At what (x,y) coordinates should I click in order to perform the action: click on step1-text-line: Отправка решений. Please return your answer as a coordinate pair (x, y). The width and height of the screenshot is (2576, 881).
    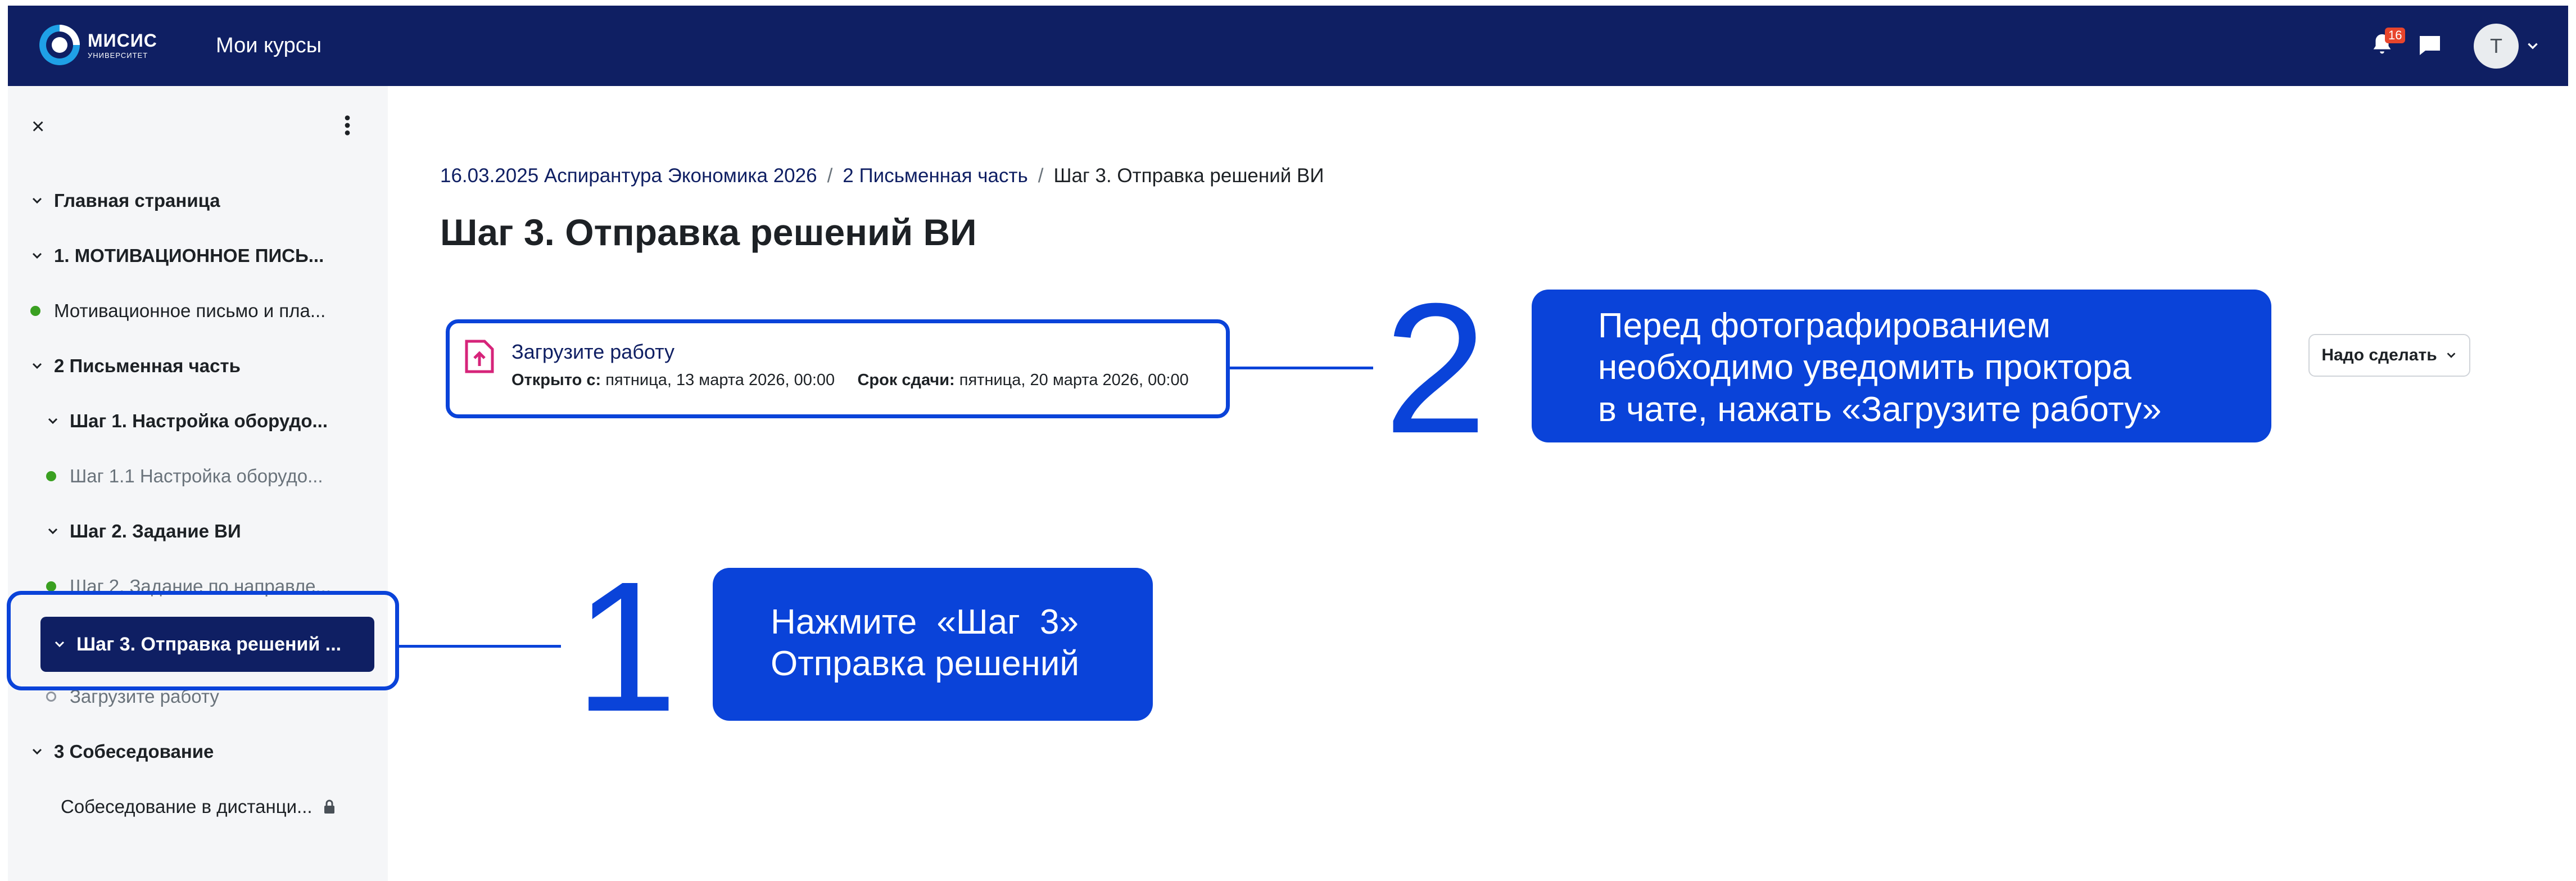
    Looking at the image, I should click on (925, 664).